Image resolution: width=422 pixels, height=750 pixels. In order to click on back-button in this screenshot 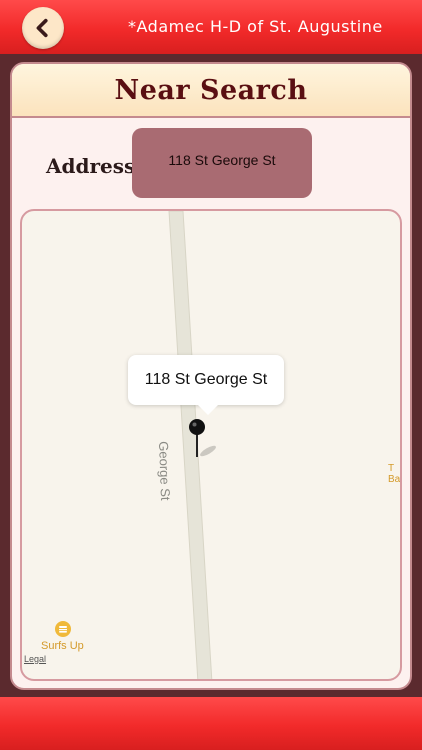, I will do `click(43, 28)`.